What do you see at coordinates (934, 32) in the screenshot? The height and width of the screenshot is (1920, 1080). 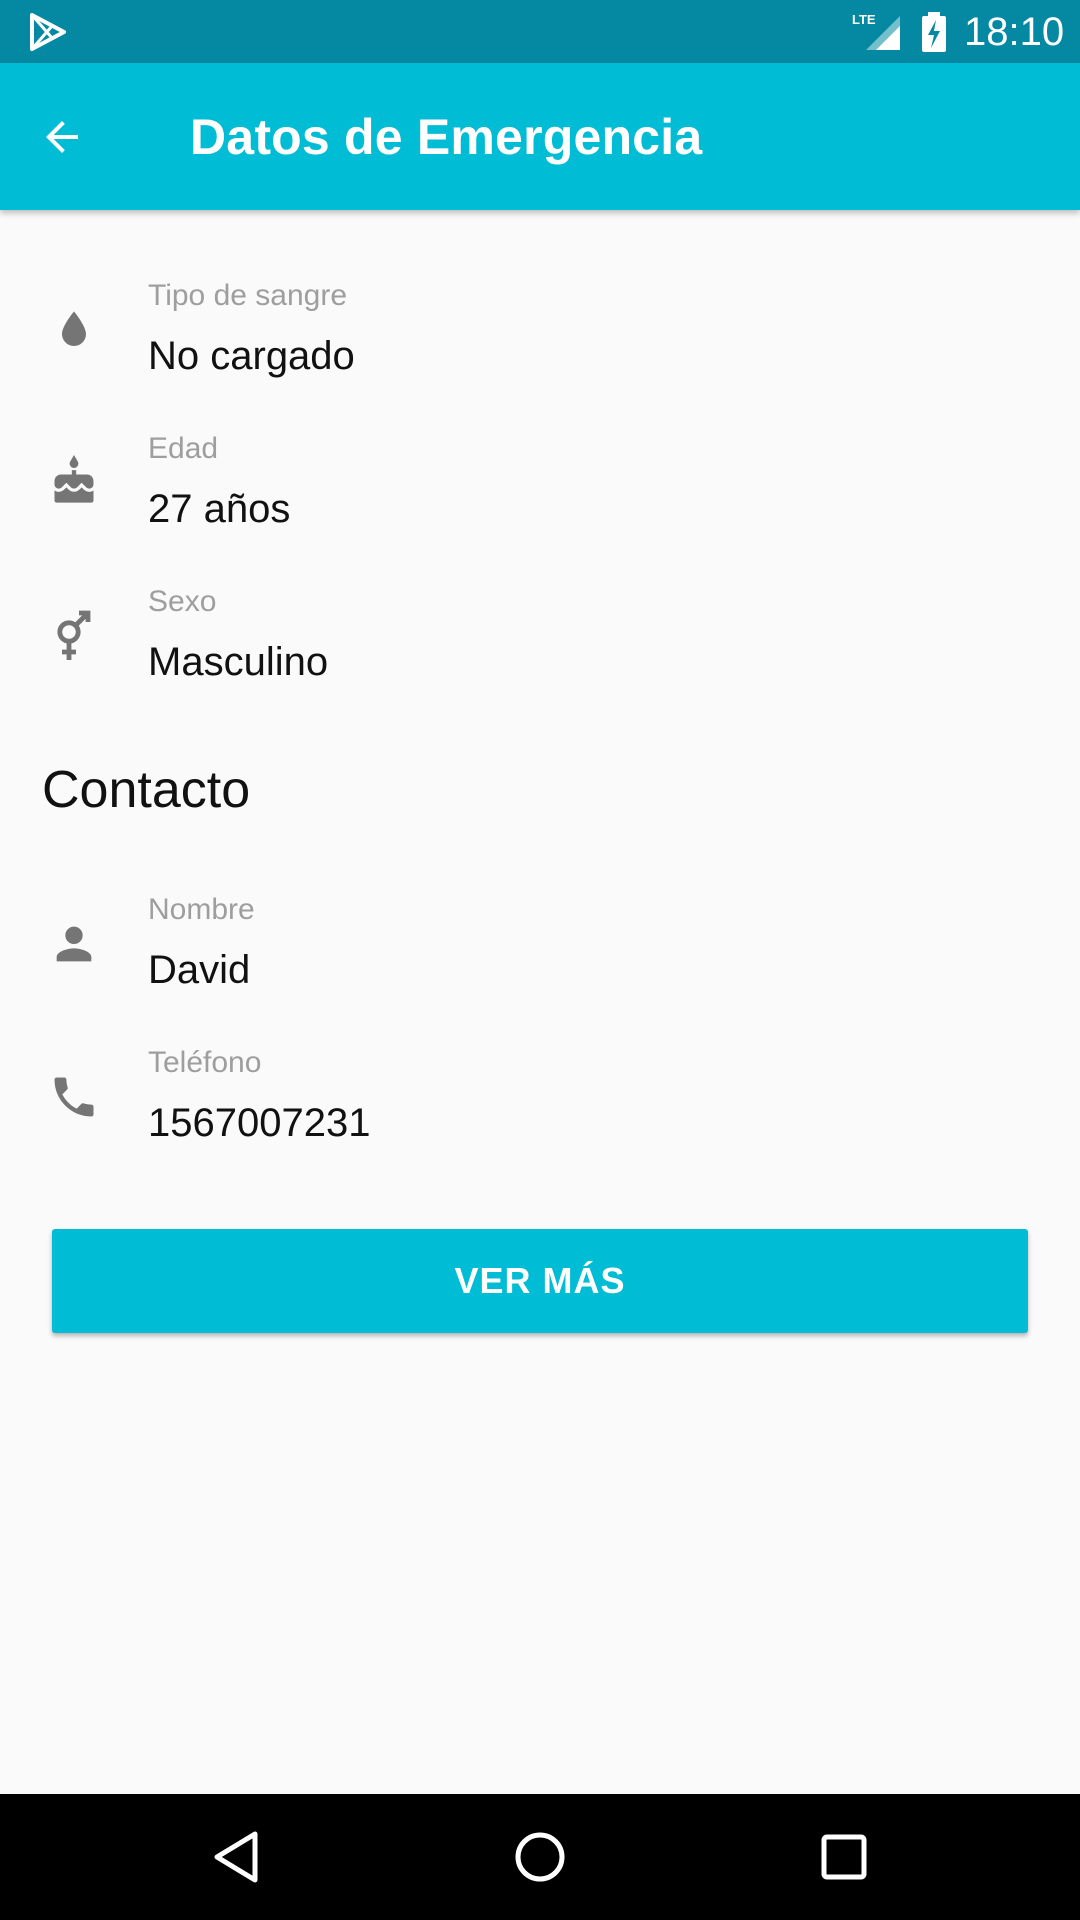 I see `battery-charging-icon` at bounding box center [934, 32].